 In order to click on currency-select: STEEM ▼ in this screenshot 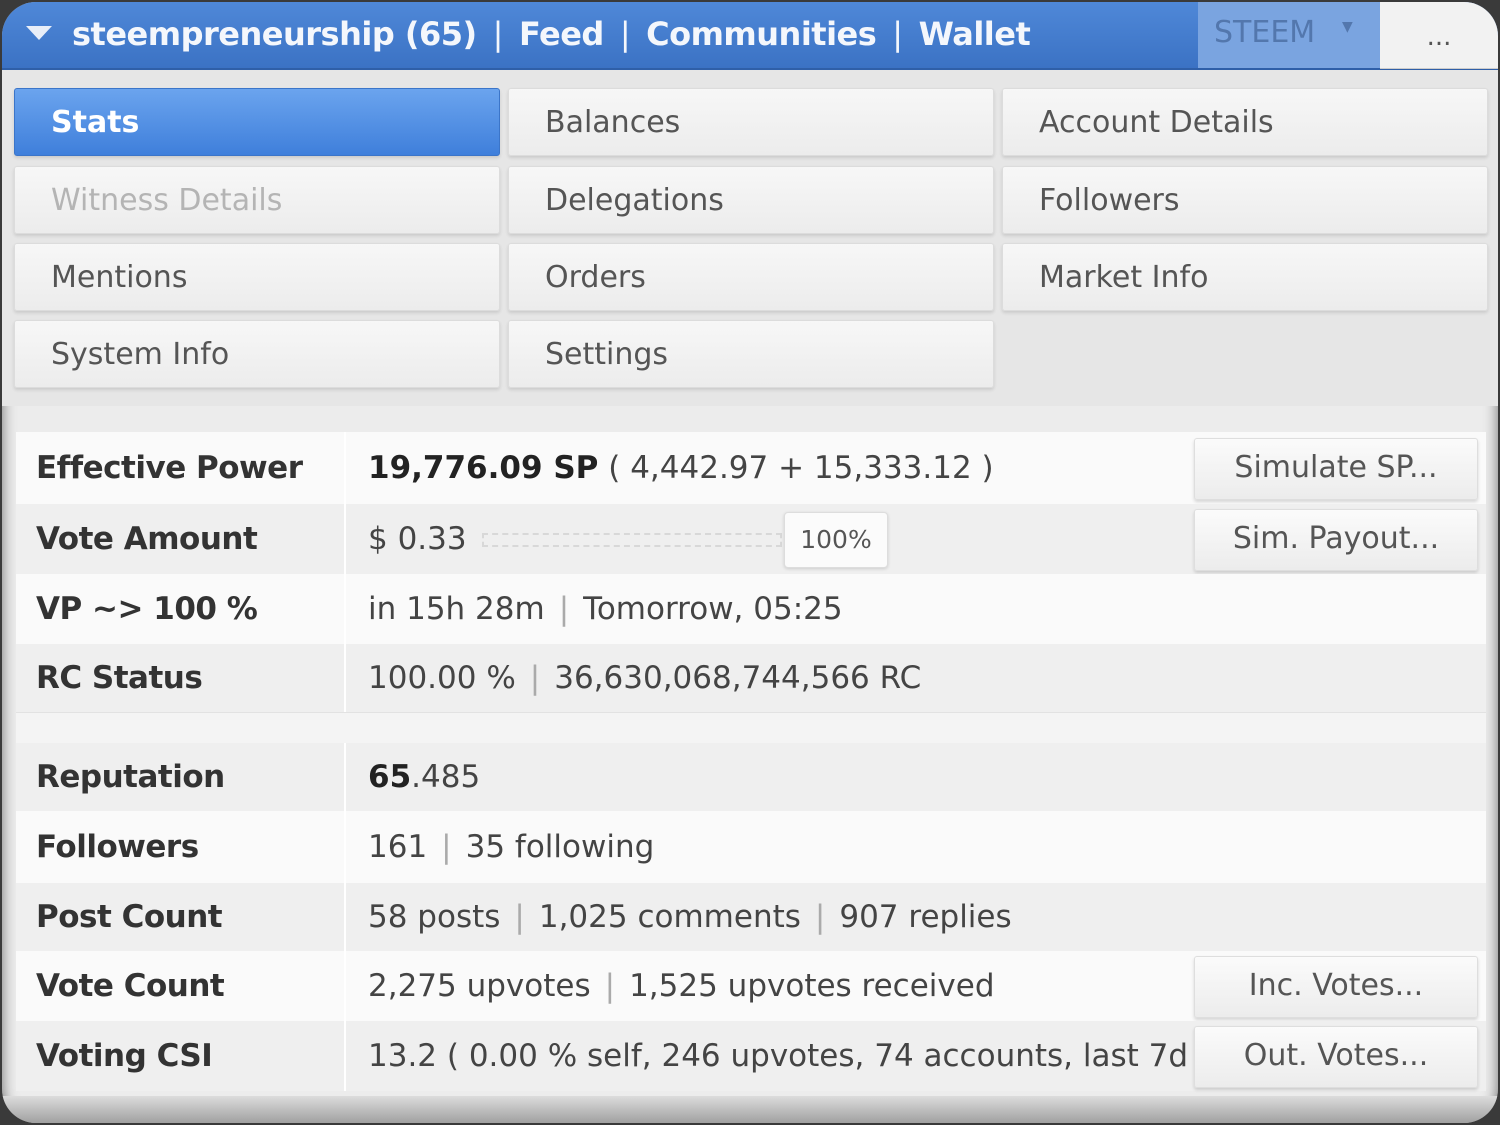, I will do `click(1289, 35)`.